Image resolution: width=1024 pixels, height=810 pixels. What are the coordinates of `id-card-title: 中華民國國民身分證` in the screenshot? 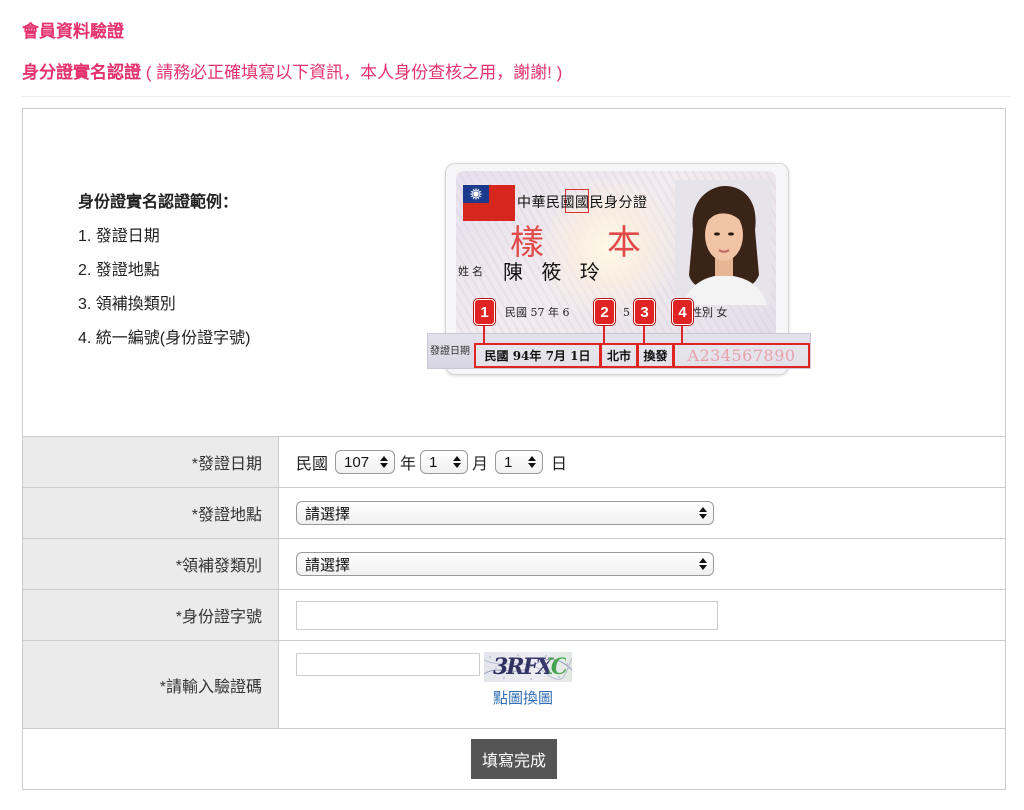 It's located at (582, 203).